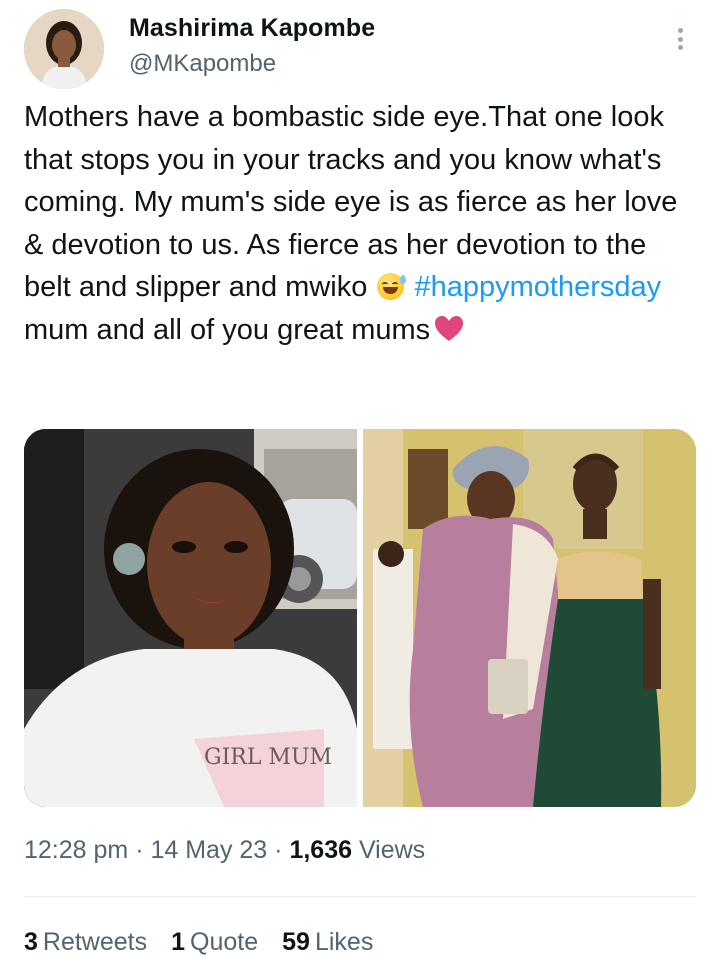 This screenshot has width=719, height=967. What do you see at coordinates (389, 850) in the screenshot?
I see `views-label: Views` at bounding box center [389, 850].